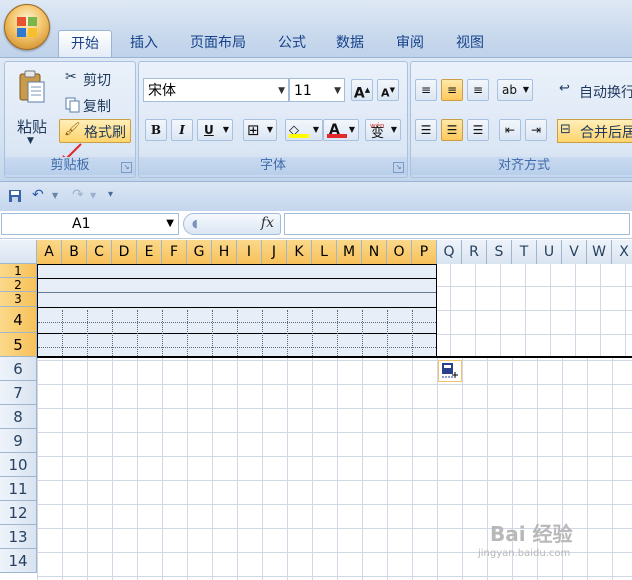  I want to click on wrap-text-label: 自动换行, so click(605, 93).